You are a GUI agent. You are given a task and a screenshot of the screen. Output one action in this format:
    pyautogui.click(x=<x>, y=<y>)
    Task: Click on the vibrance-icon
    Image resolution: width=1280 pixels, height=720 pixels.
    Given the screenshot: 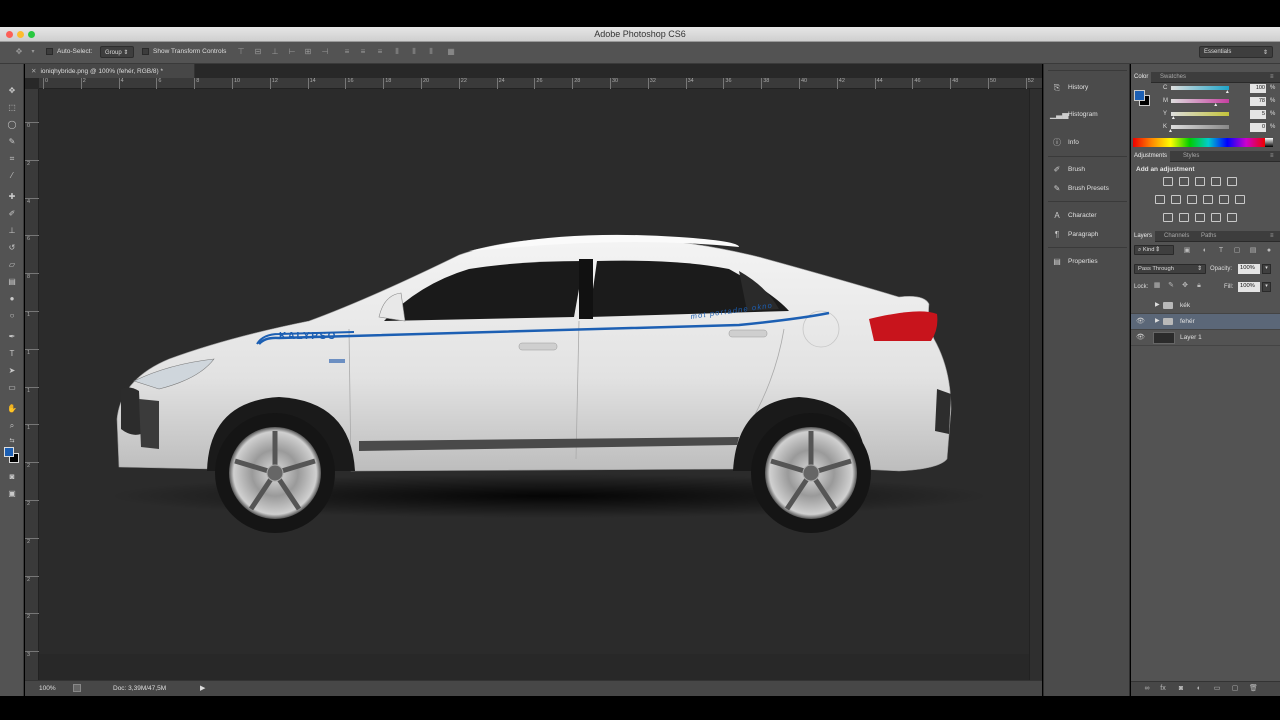 What is the action you would take?
    pyautogui.click(x=1232, y=181)
    